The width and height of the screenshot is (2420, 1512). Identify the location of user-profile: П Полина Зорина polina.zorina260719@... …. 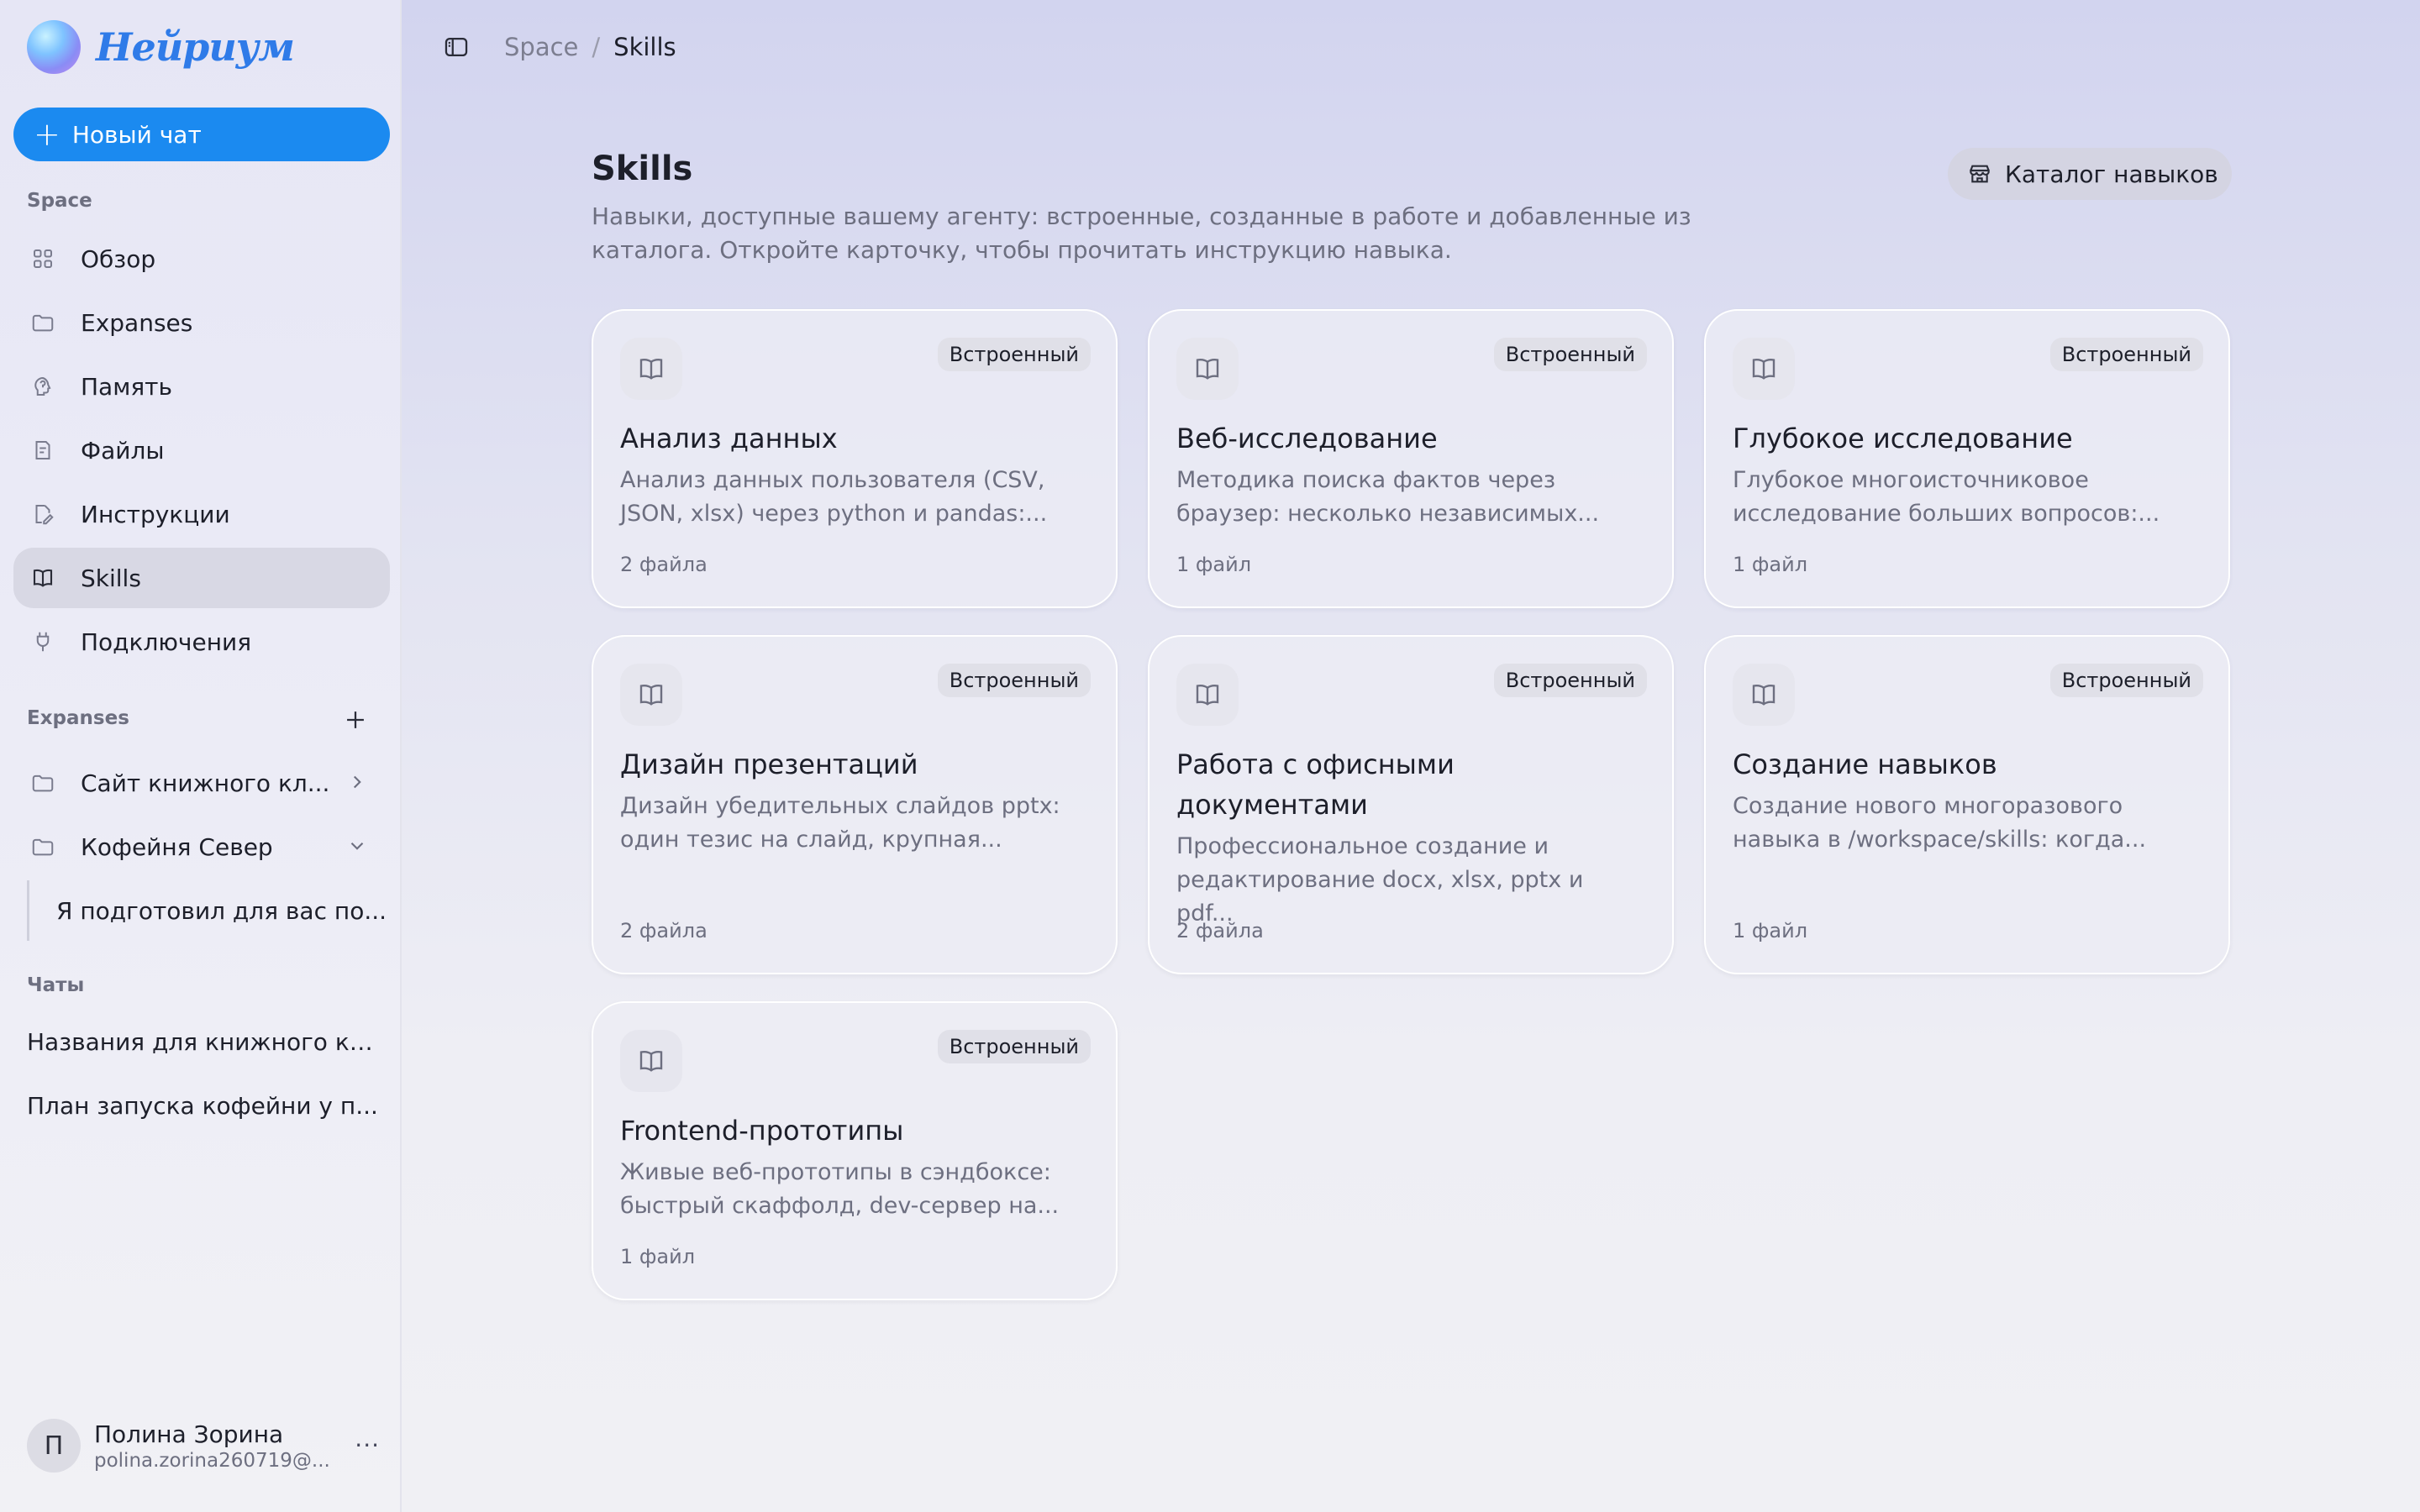
(203, 1445).